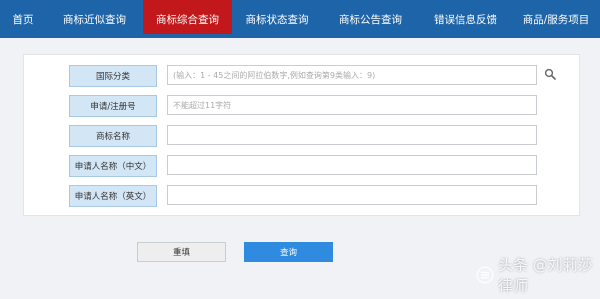 The height and width of the screenshot is (299, 600). I want to click on nav-item-status-search: 商标状态查询, so click(277, 19).